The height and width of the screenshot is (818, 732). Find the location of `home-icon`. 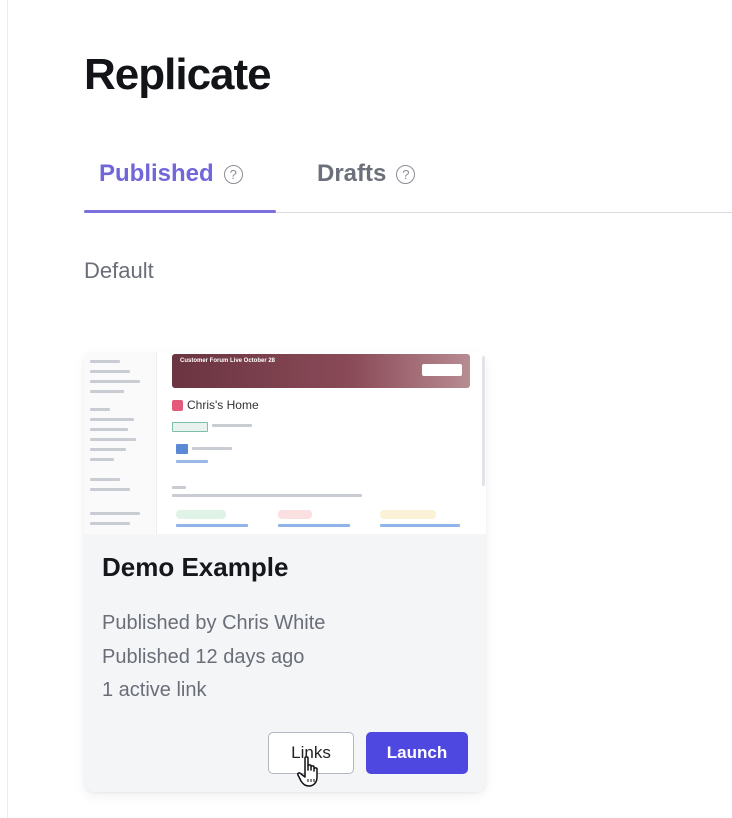

home-icon is located at coordinates (177, 405).